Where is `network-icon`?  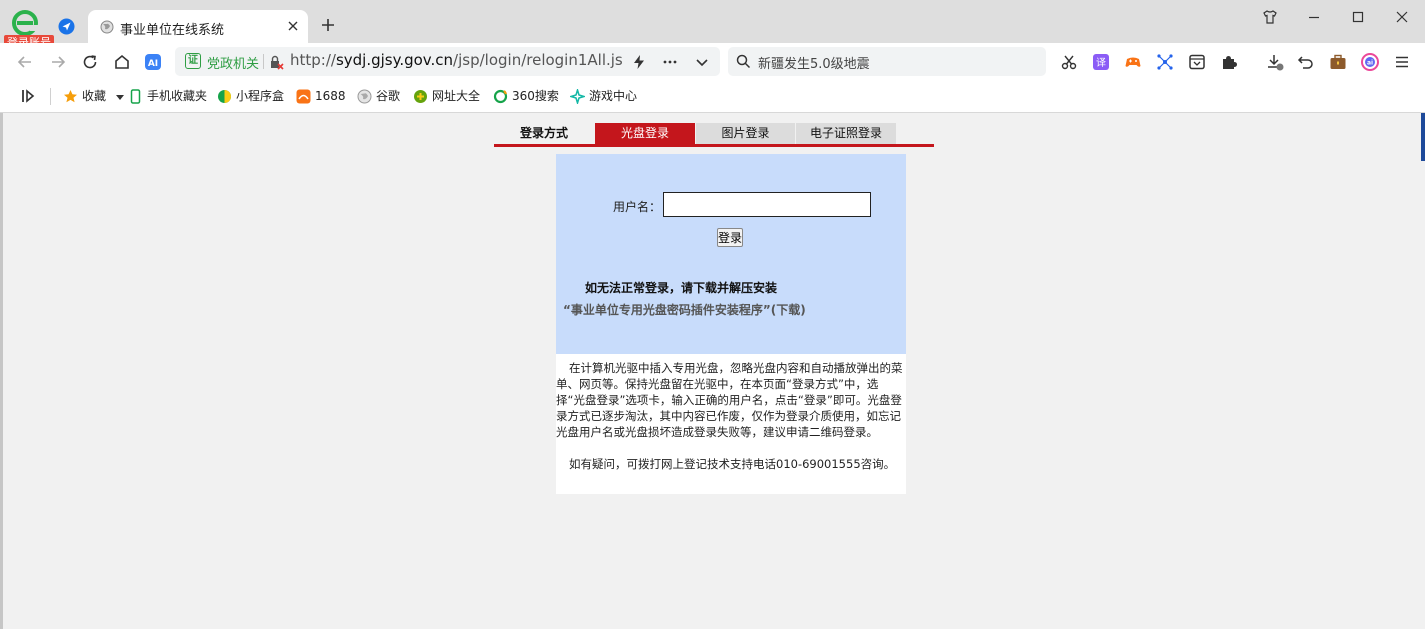
network-icon is located at coordinates (1165, 62).